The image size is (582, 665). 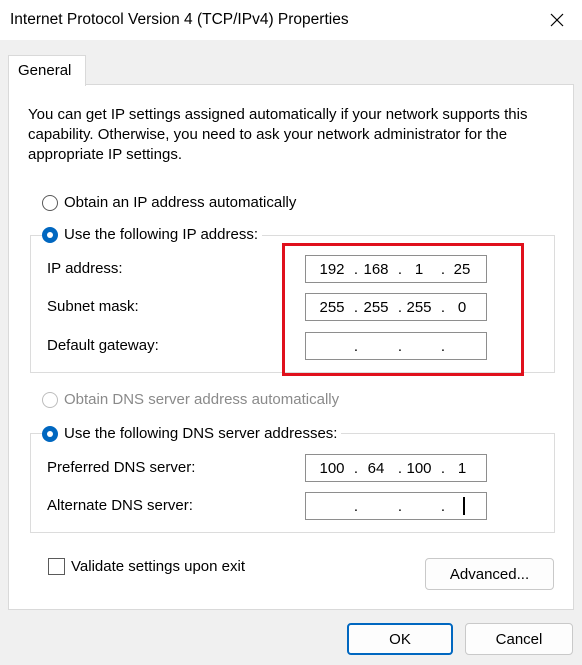 I want to click on highlight-box, so click(x=403, y=309).